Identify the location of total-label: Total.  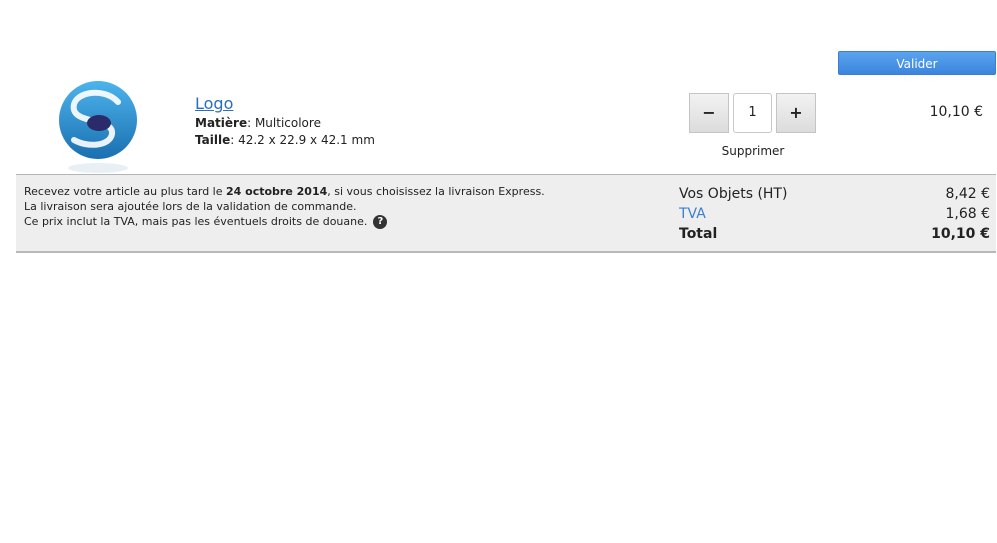
(698, 234).